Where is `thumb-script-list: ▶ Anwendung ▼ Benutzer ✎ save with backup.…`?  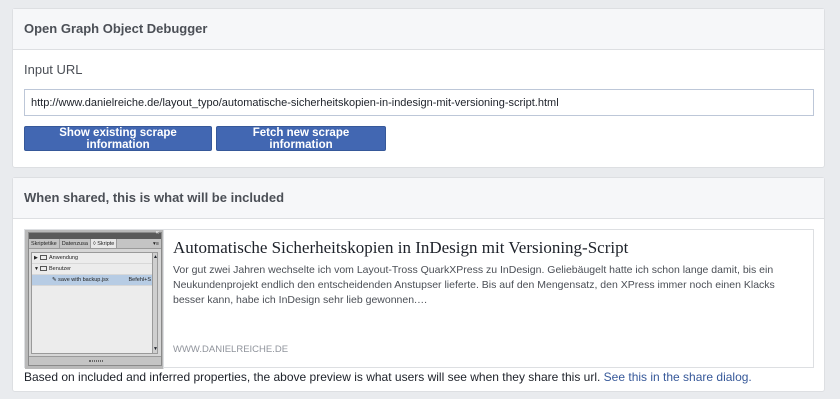 thumb-script-list: ▶ Anwendung ▼ Benutzer ✎ save with backup.… is located at coordinates (93, 303).